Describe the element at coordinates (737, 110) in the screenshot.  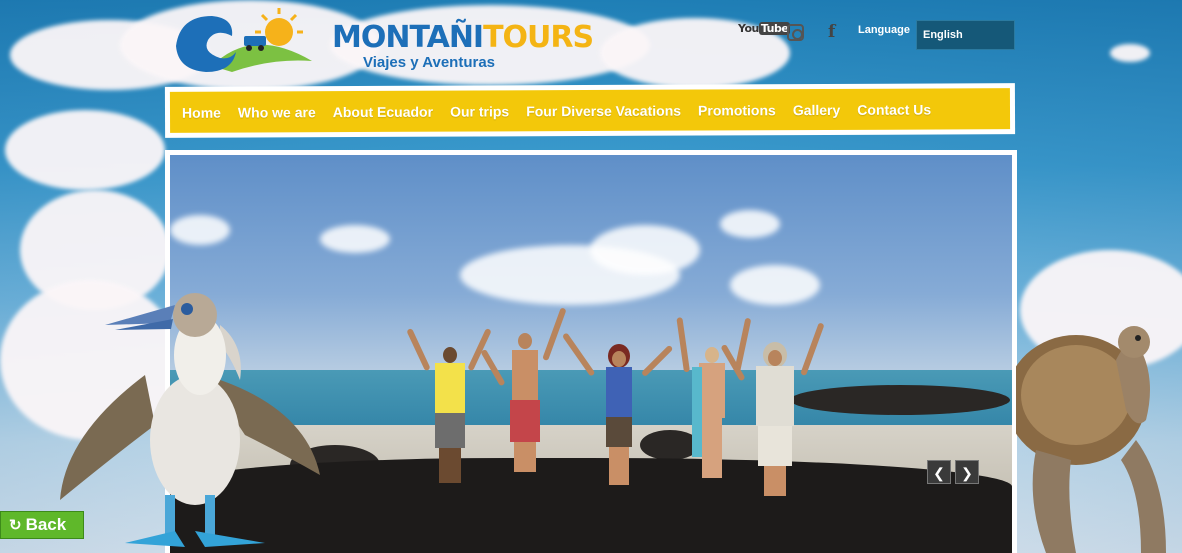
I see `nav-item-promotions: Promotions` at that location.